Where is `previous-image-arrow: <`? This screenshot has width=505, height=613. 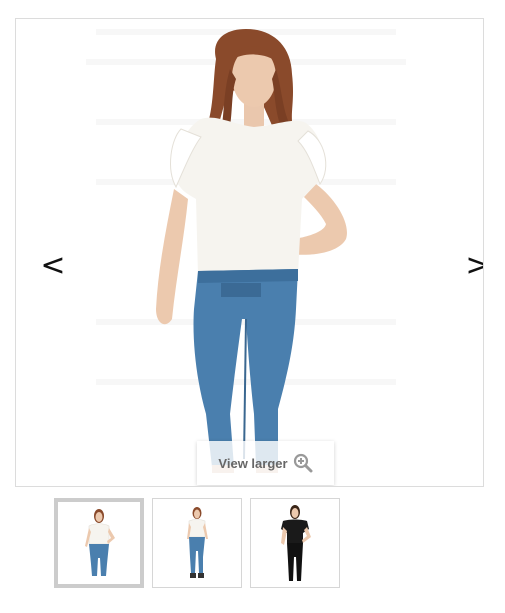
previous-image-arrow: < is located at coordinates (53, 266).